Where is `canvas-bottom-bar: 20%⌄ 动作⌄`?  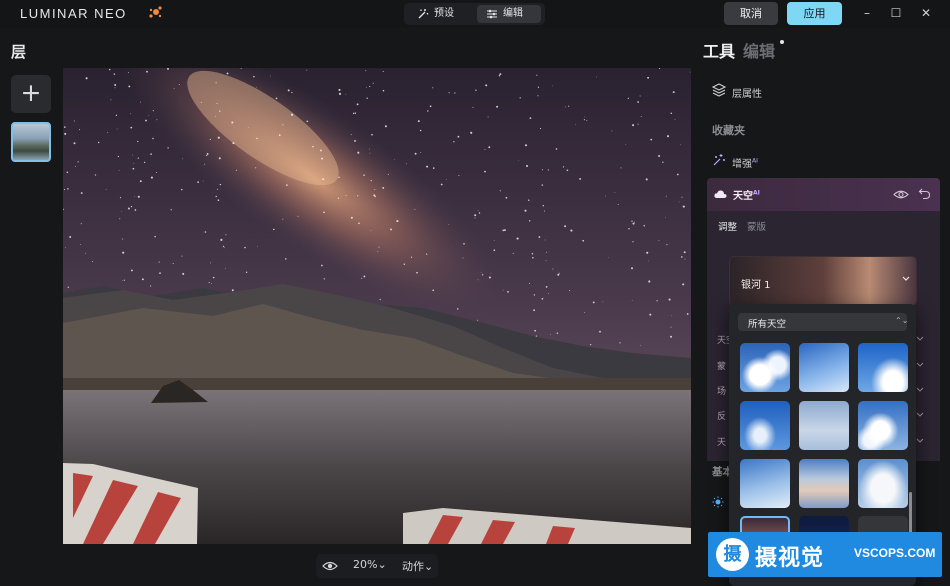 canvas-bottom-bar: 20%⌄ 动作⌄ is located at coordinates (377, 566).